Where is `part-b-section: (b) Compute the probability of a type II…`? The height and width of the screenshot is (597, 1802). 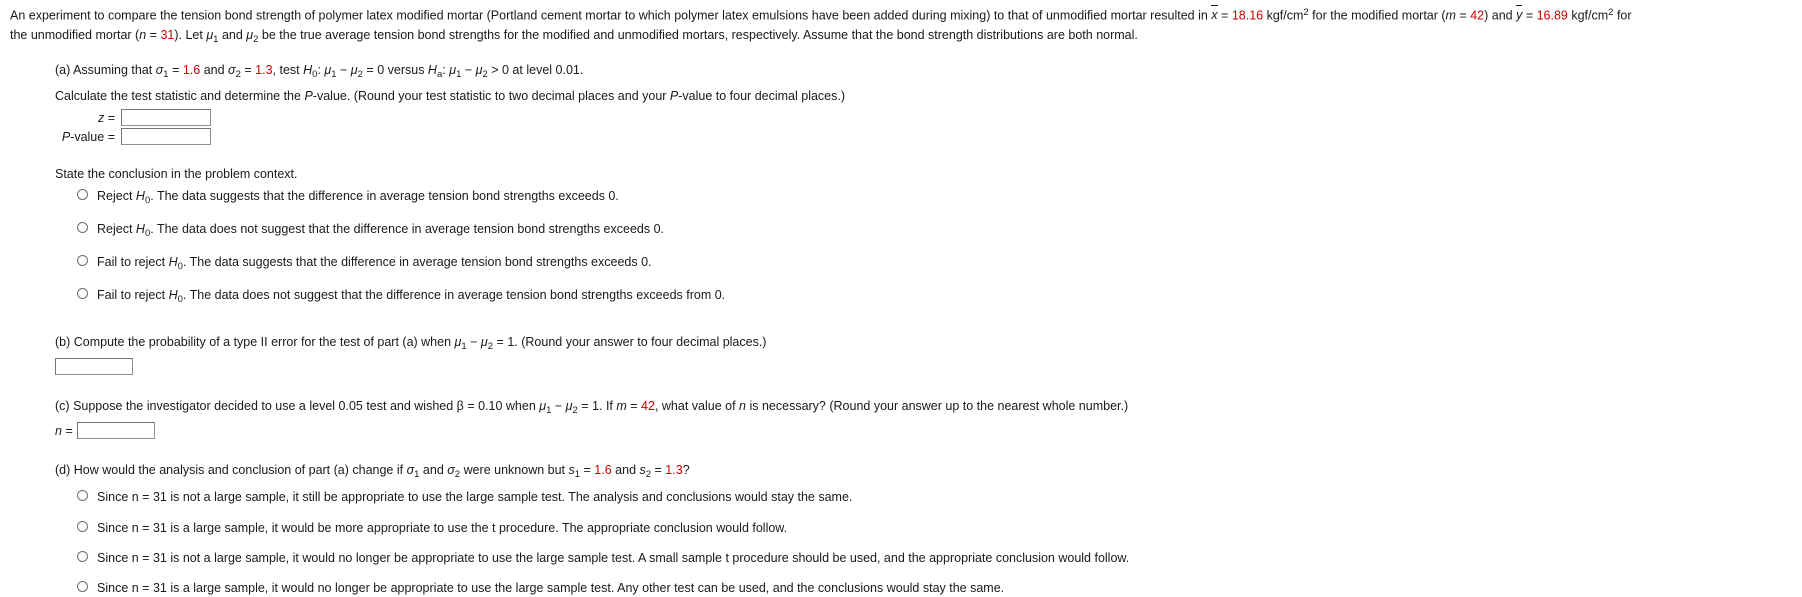 part-b-section: (b) Compute the probability of a type II… is located at coordinates (901, 354).